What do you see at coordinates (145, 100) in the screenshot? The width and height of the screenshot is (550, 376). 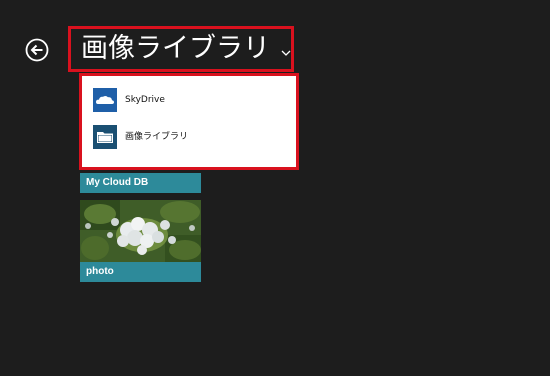 I see `dropdown-item-label: SkyDrive` at bounding box center [145, 100].